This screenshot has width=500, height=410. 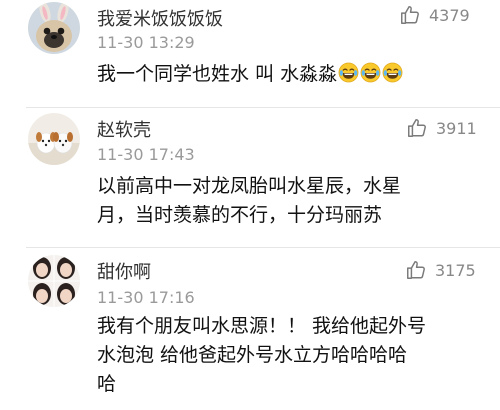 I want to click on like-count: 3175, so click(x=455, y=270).